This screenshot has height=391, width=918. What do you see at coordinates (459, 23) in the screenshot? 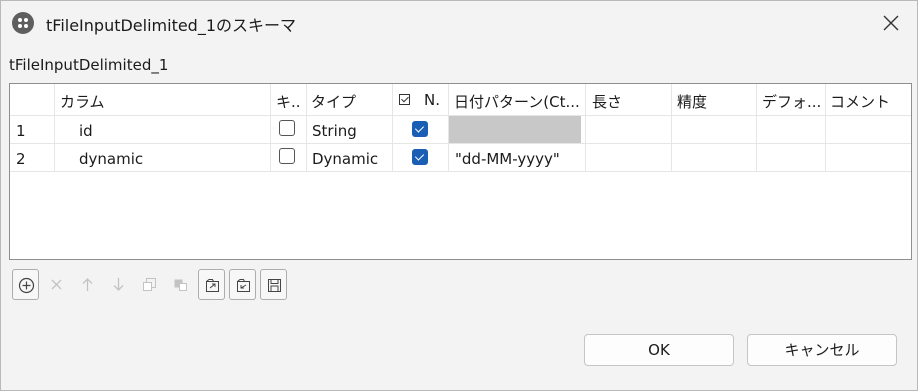
I see `title-bar: tFileInputDelimited_1のスキーマ` at bounding box center [459, 23].